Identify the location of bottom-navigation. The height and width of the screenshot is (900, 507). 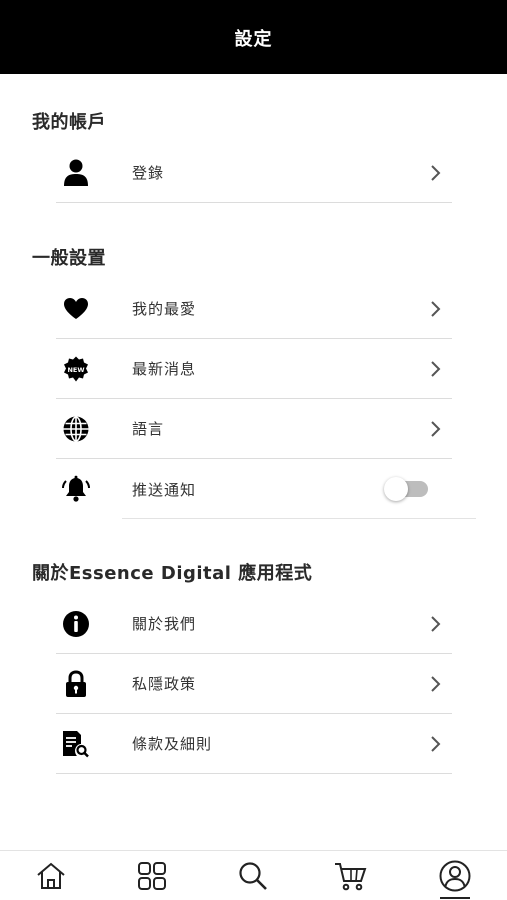
(253, 875).